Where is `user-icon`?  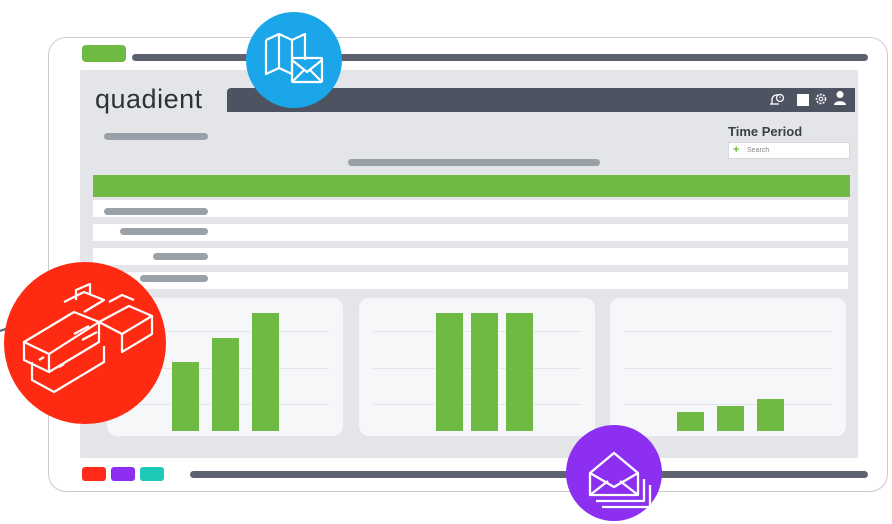
user-icon is located at coordinates (840, 98).